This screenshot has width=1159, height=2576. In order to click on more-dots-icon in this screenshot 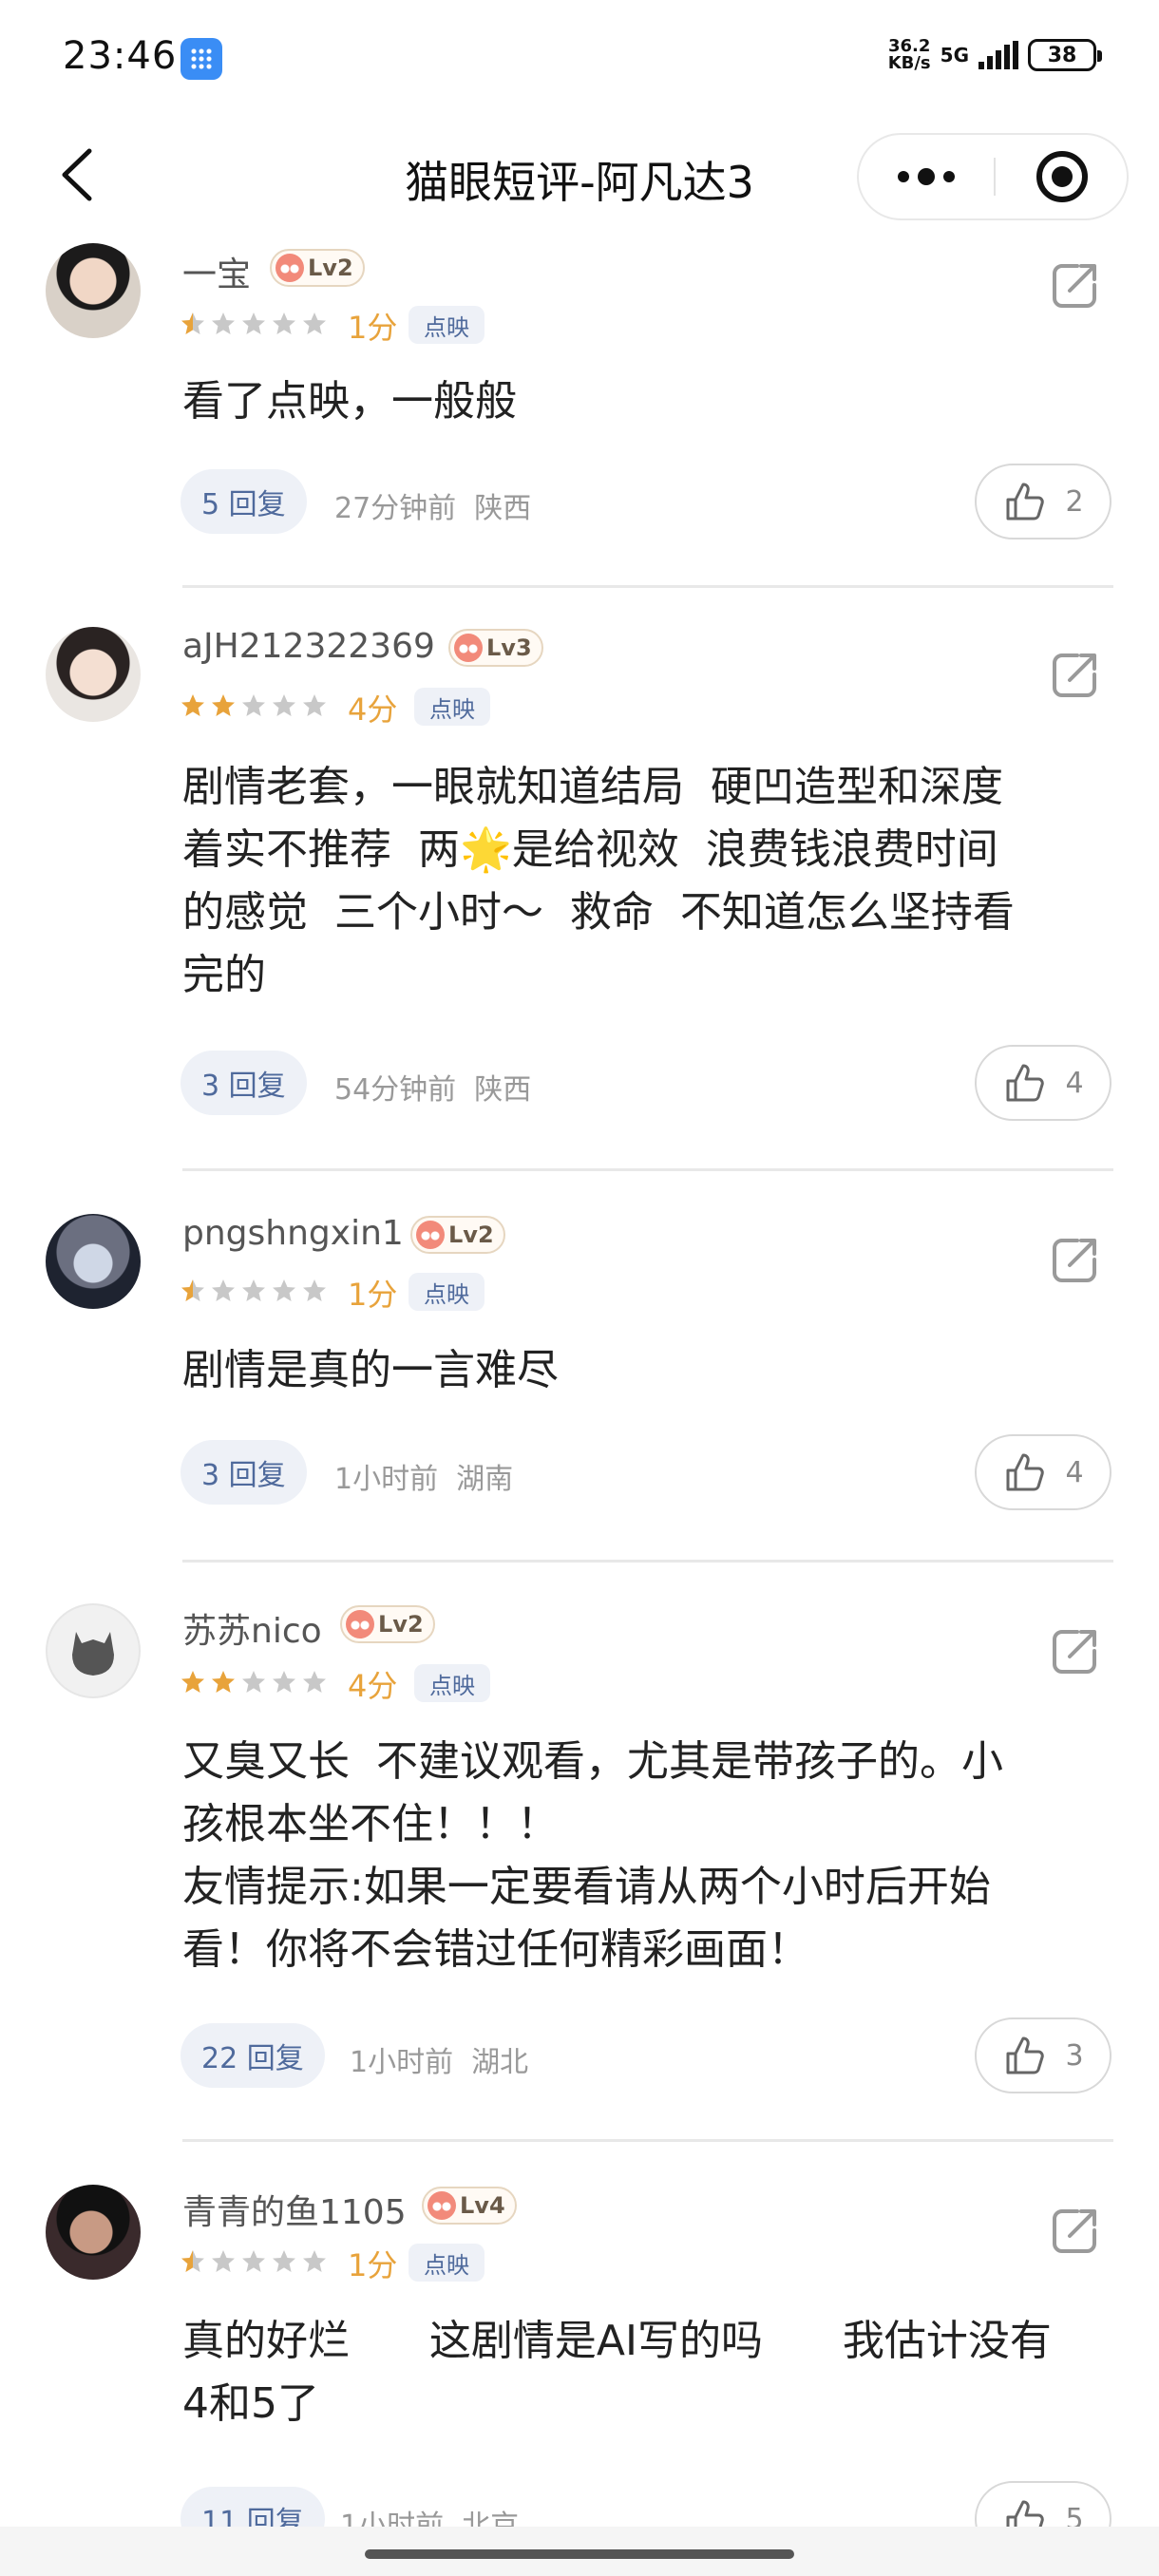, I will do `click(926, 176)`.